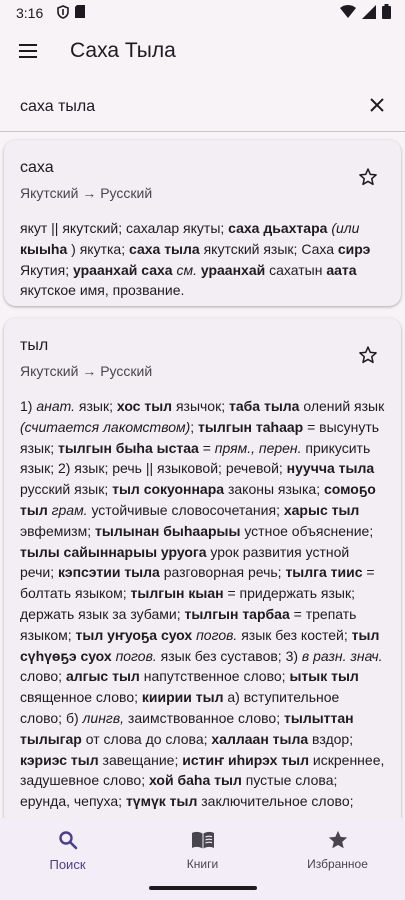  What do you see at coordinates (203, 840) in the screenshot?
I see `book-icon` at bounding box center [203, 840].